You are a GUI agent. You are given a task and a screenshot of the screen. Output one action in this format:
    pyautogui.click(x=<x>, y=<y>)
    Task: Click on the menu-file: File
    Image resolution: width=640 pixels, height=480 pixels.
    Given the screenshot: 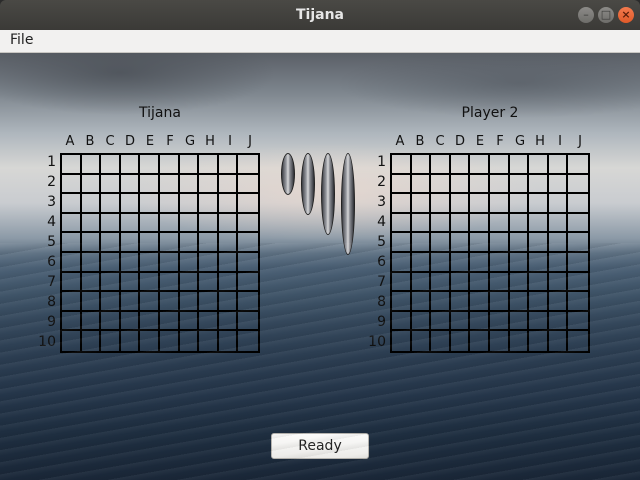 What is the action you would take?
    pyautogui.click(x=21, y=40)
    